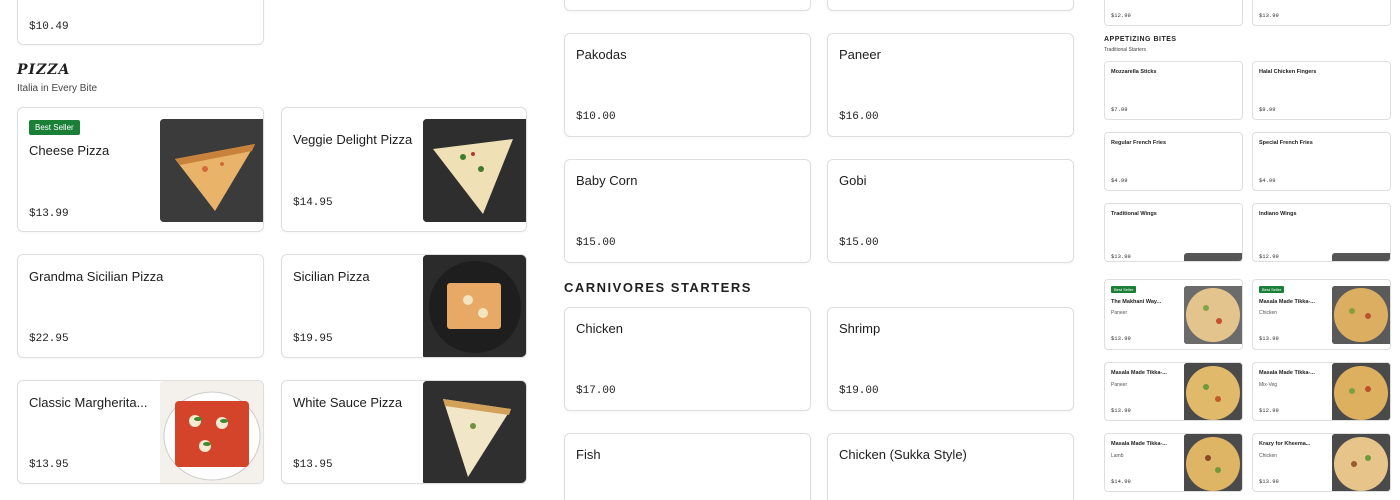 The image size is (1400, 500). Describe the element at coordinates (596, 391) in the screenshot. I see `item-price: $17.00` at that location.